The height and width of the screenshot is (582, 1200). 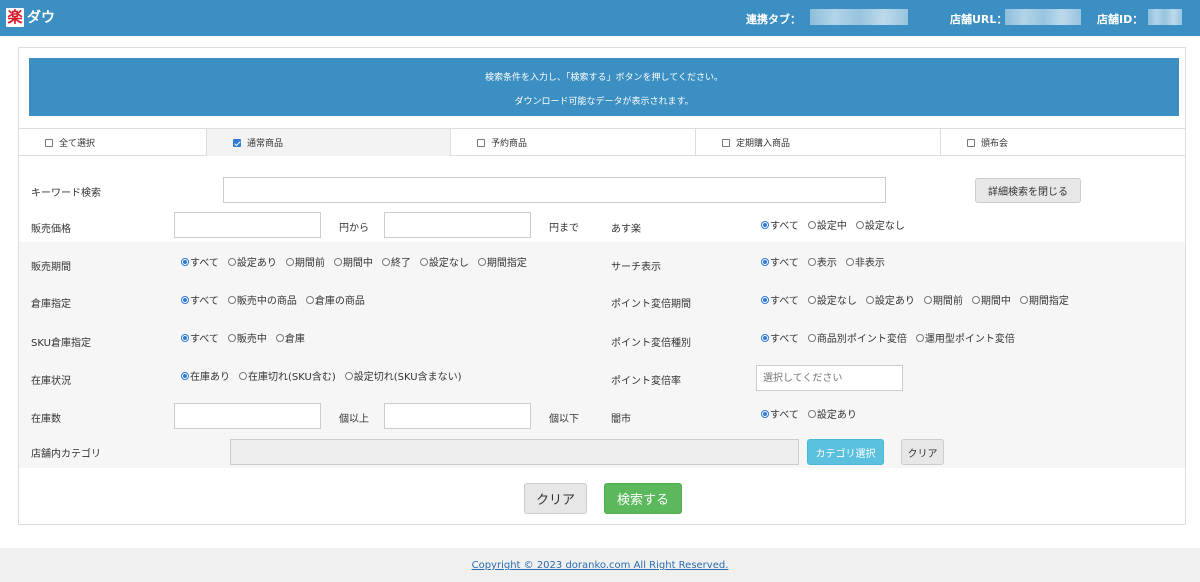 I want to click on price-from-input, so click(x=247, y=225).